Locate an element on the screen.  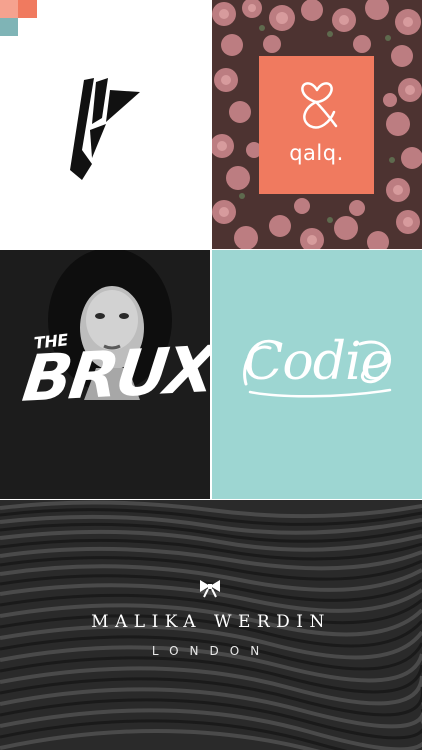
ampersand-heart-icon is located at coordinates (319, 105).